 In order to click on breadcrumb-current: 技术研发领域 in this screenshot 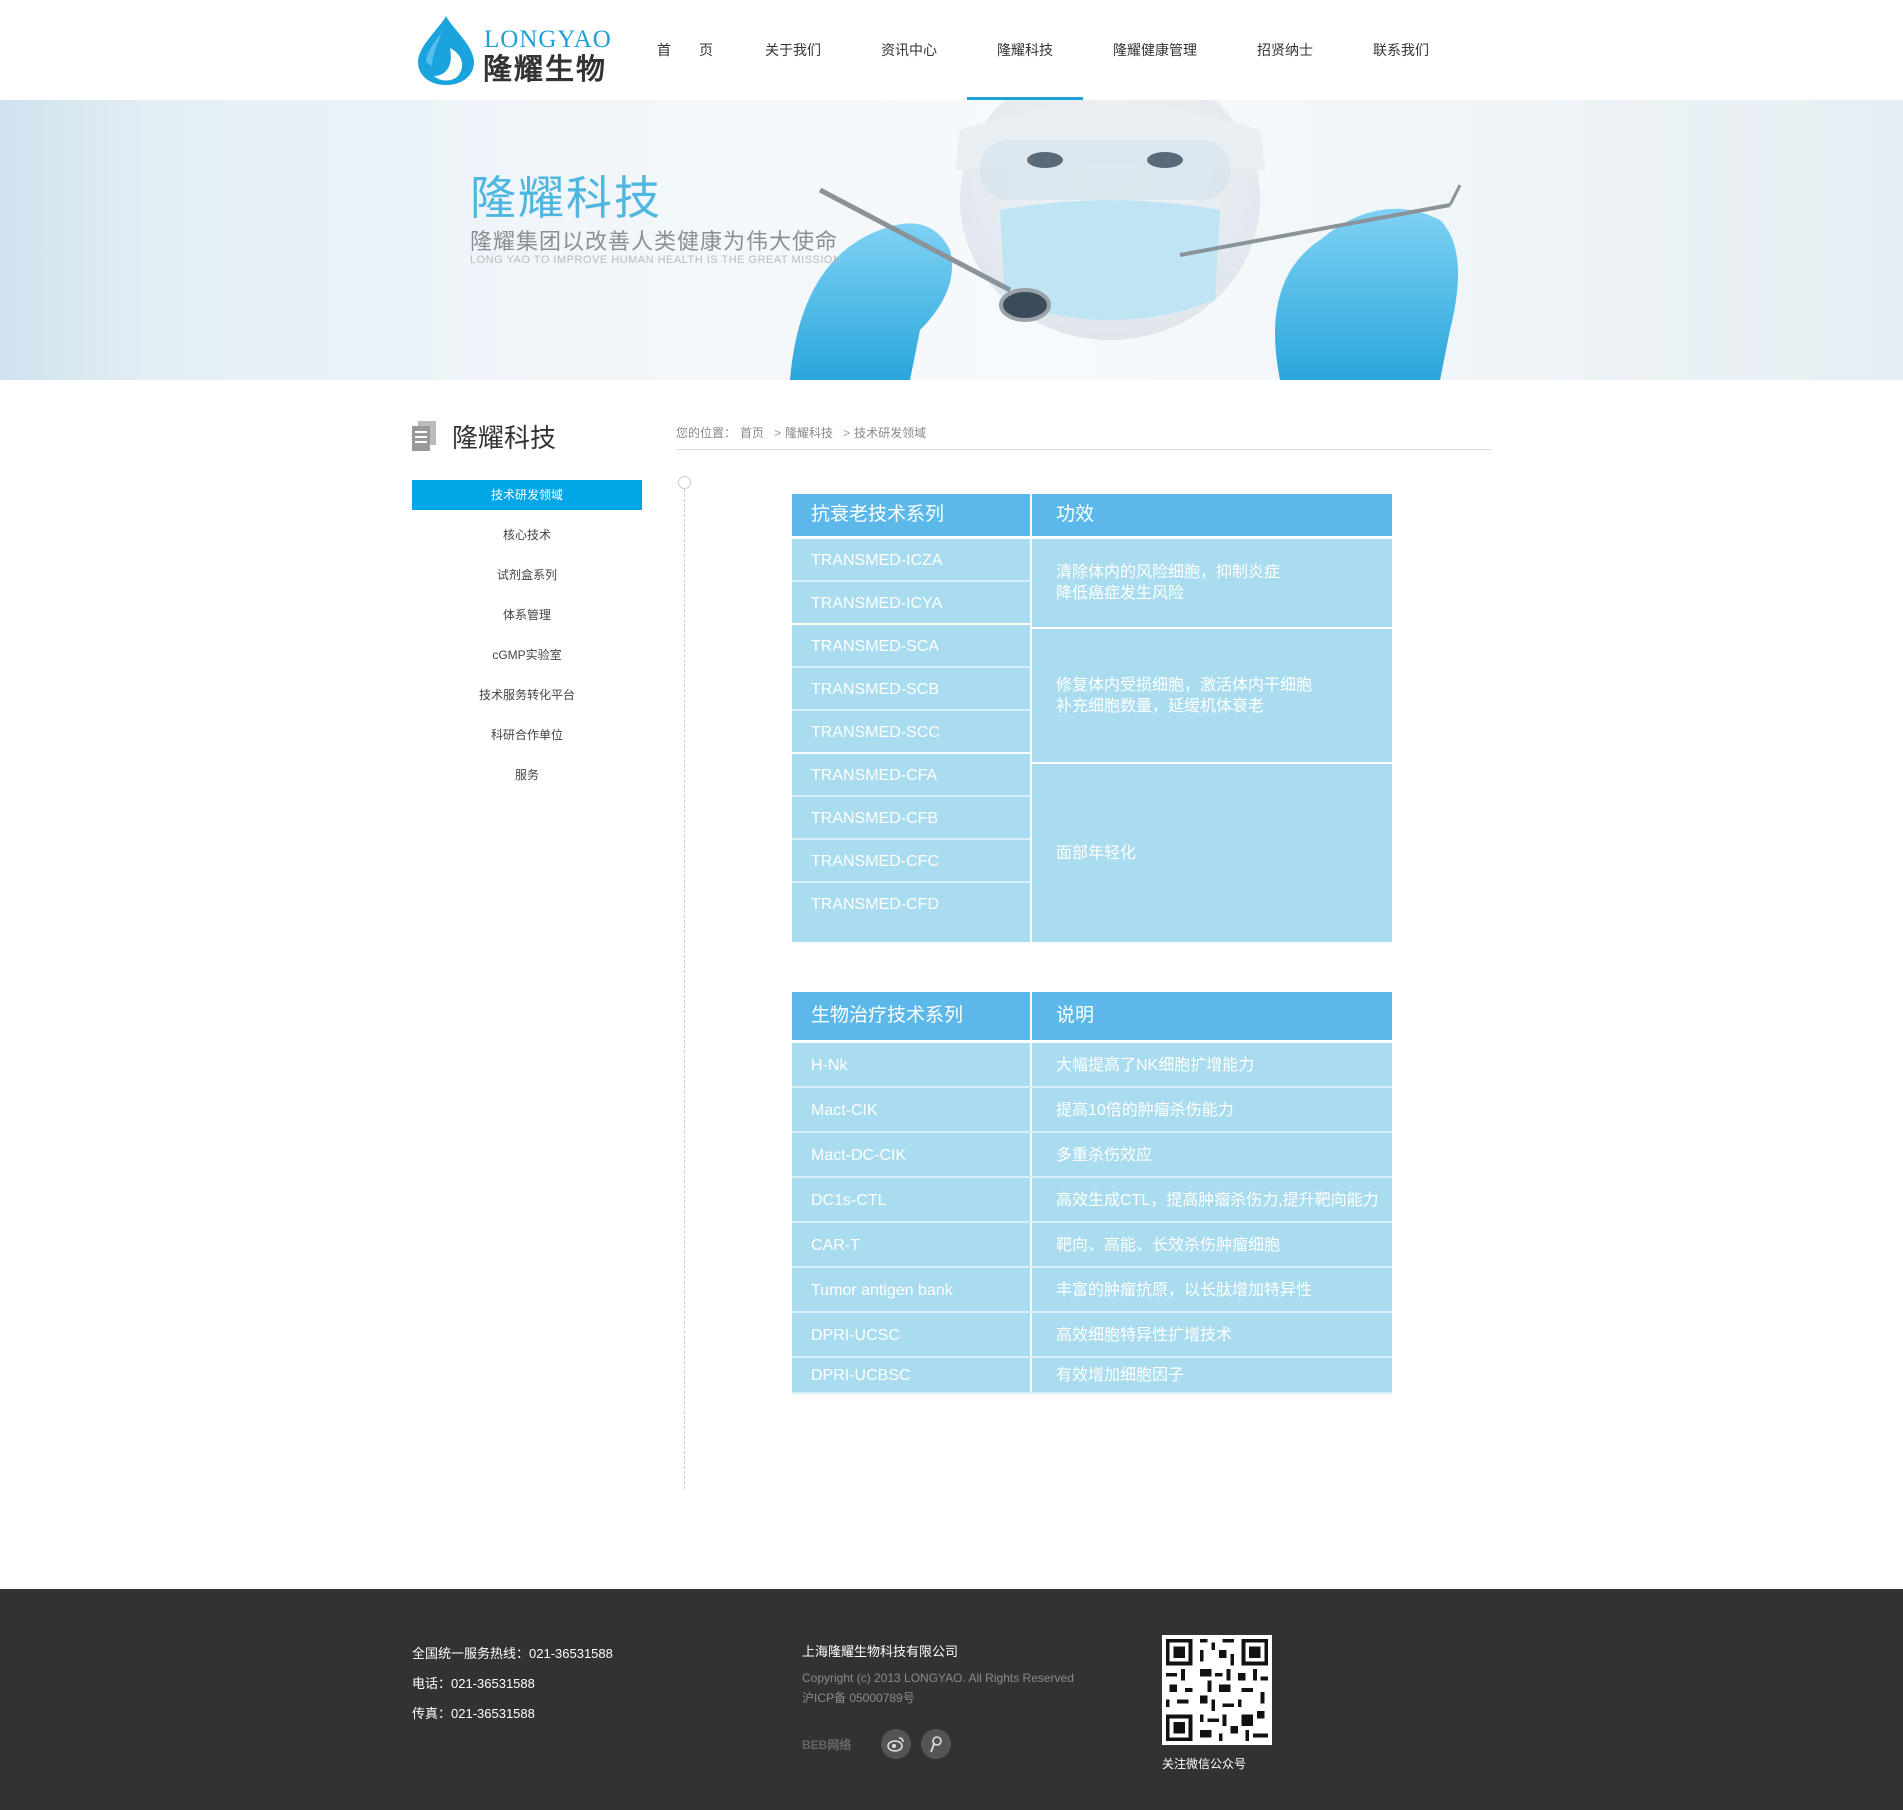, I will do `click(890, 433)`.